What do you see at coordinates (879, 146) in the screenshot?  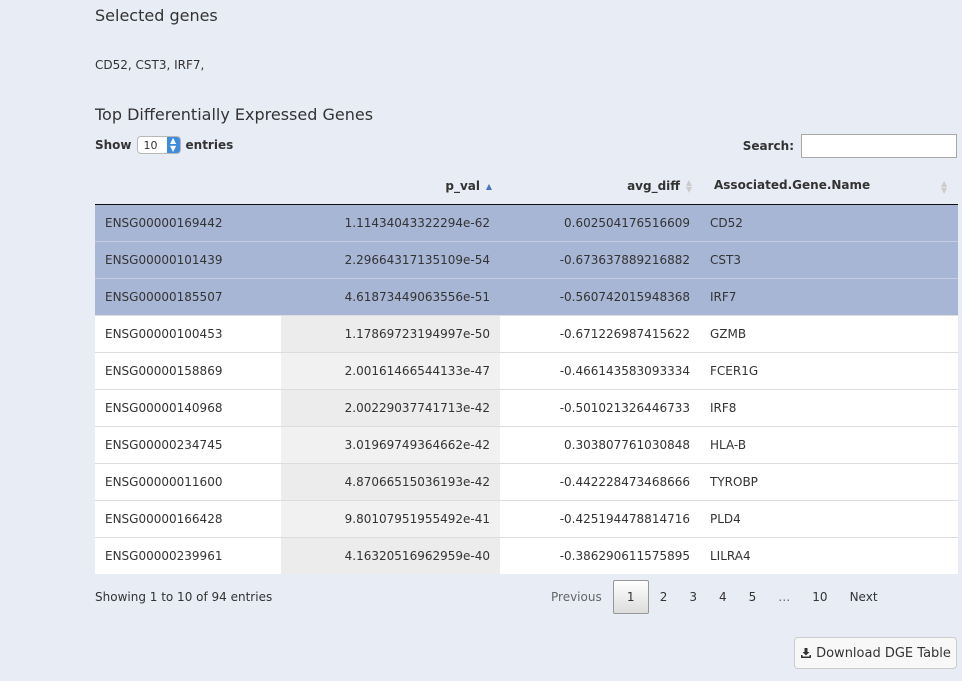 I see `search-input` at bounding box center [879, 146].